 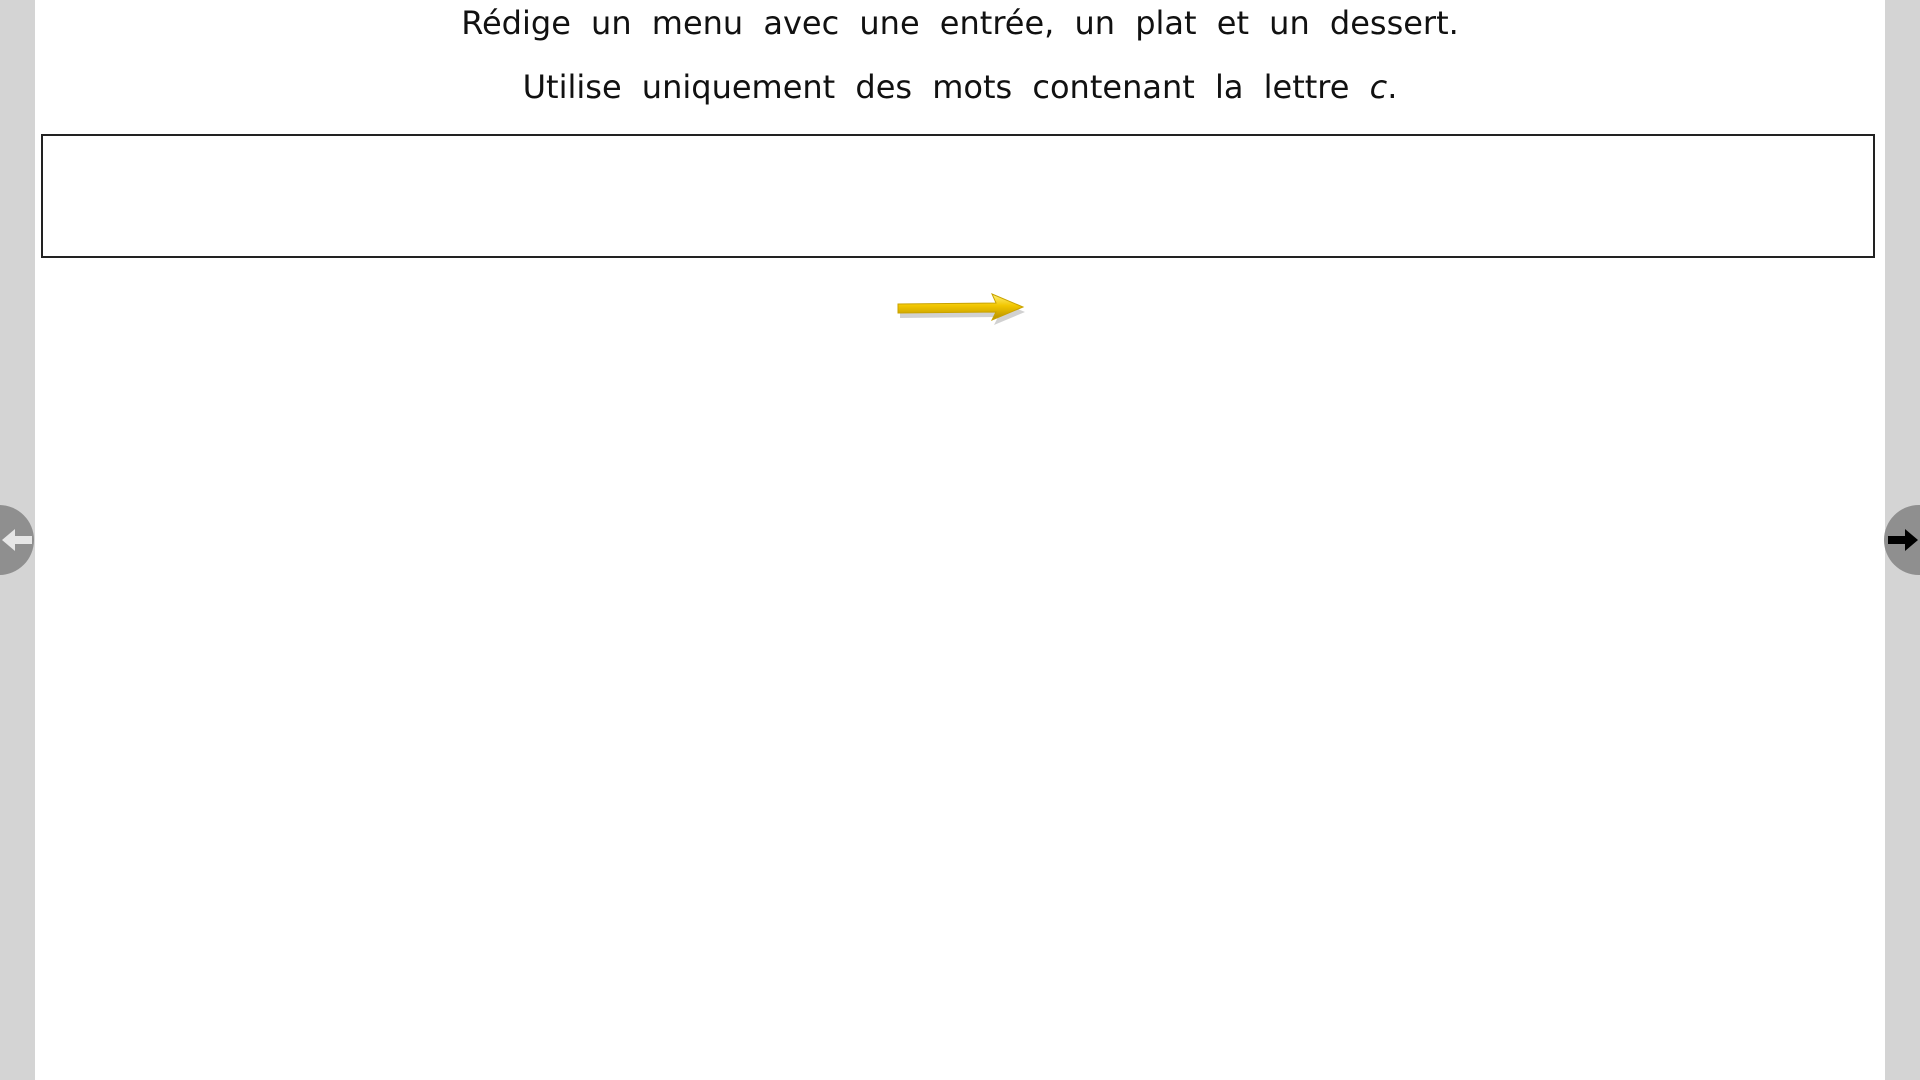 I want to click on arrow-left-icon, so click(x=17, y=540).